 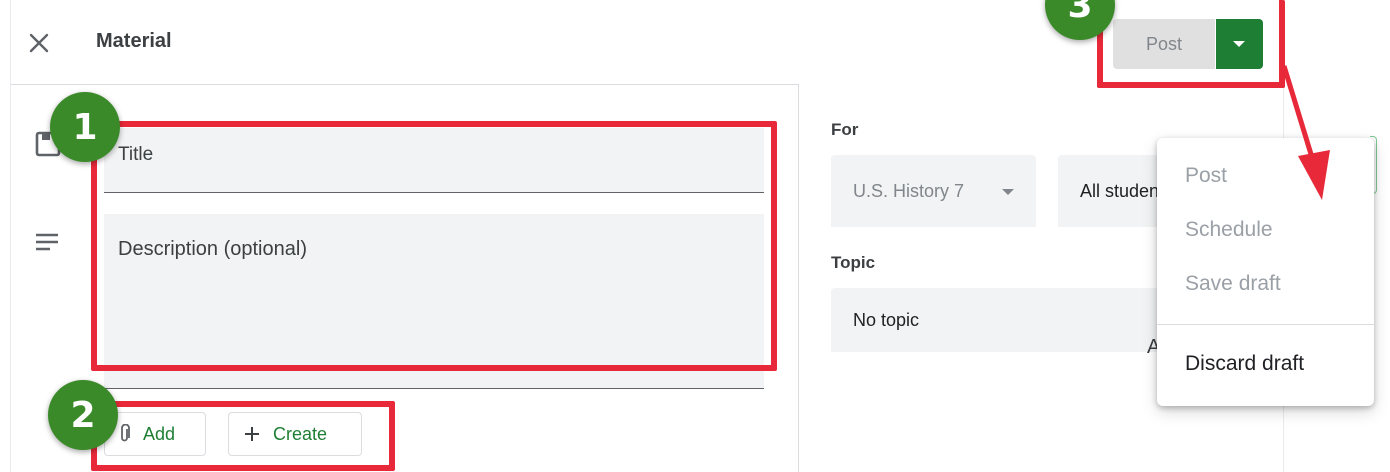 I want to click on step-badge-1: 1, so click(x=85, y=127).